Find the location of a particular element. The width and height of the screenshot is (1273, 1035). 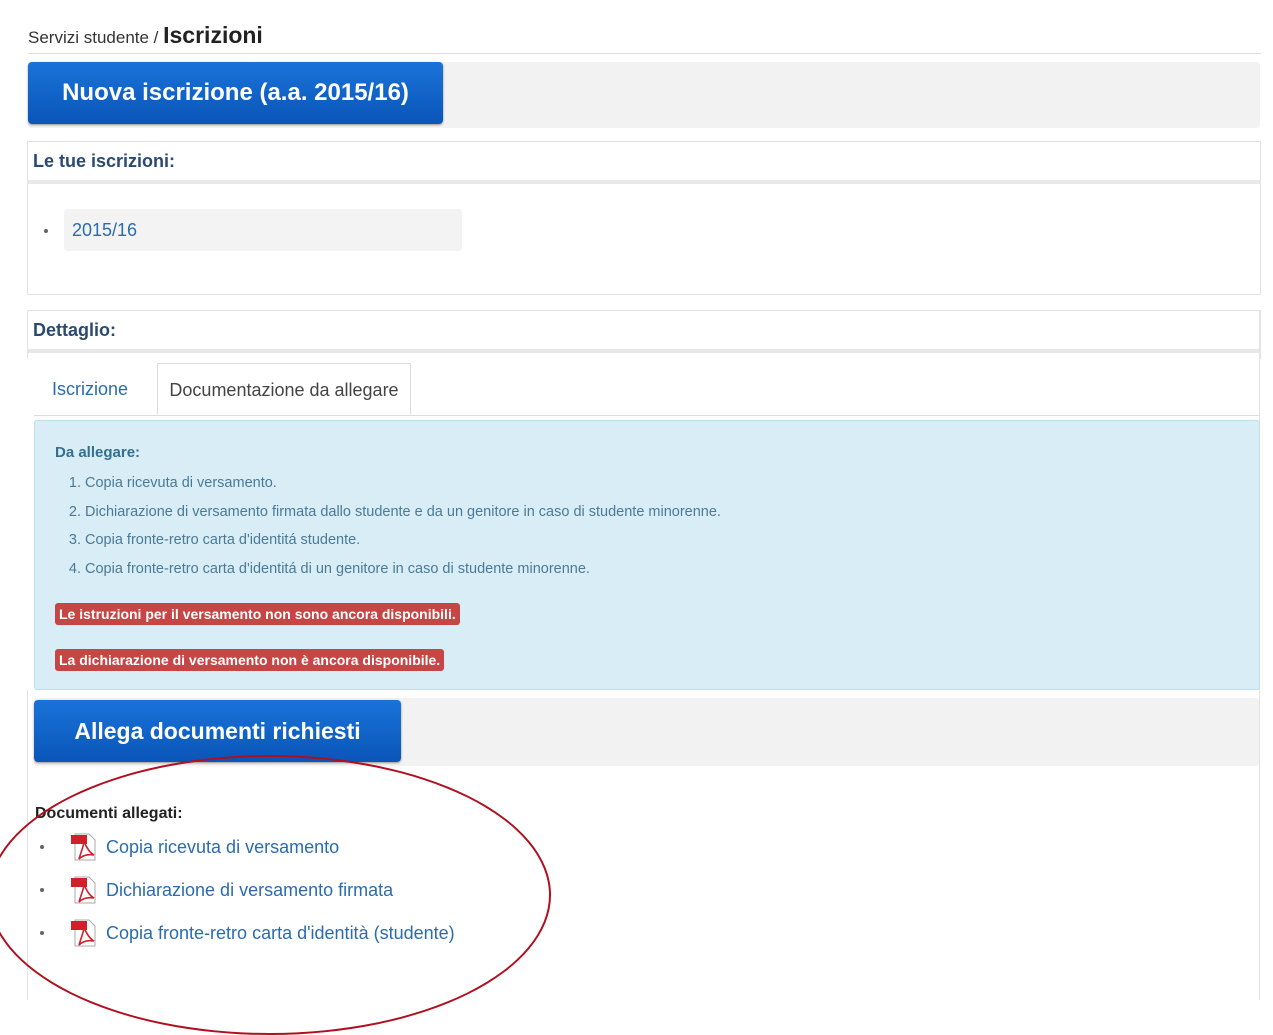

page-title: Iscrizioni is located at coordinates (213, 35).